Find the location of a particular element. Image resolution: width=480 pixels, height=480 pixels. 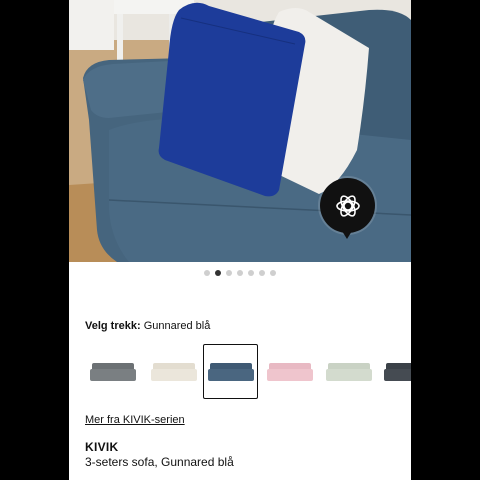

cover-swatch-grey is located at coordinates (112, 371).